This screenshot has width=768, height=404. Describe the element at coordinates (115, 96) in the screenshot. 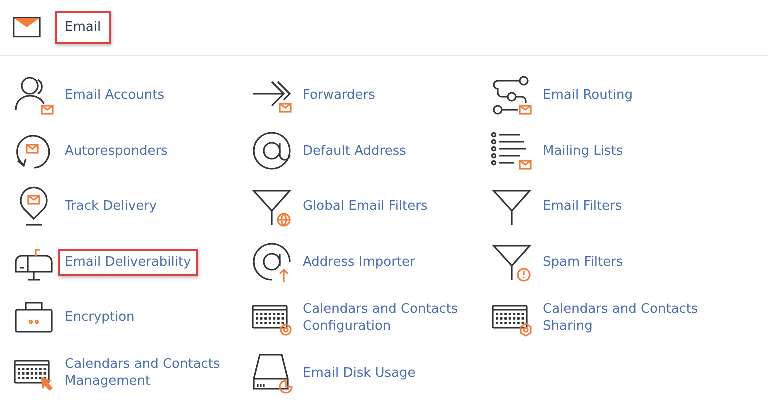

I see `feature-link: Email Accounts` at that location.